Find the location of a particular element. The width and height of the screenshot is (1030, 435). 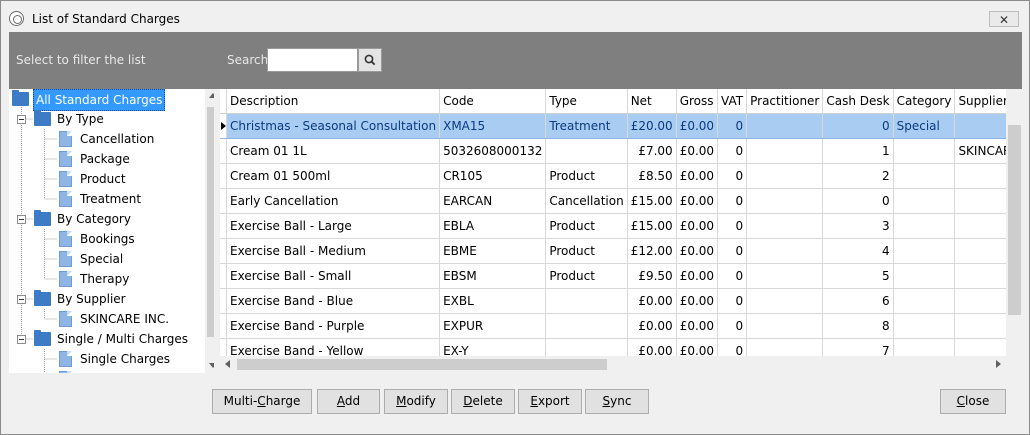

tree-node-therapy: Therapy is located at coordinates (107, 279).